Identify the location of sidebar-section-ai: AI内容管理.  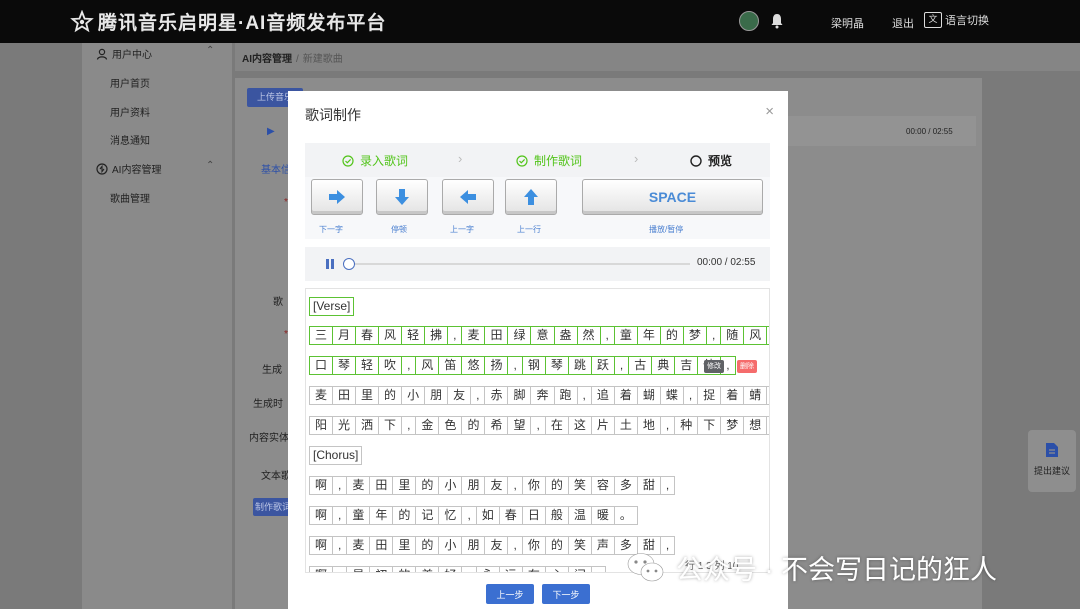
(128, 168).